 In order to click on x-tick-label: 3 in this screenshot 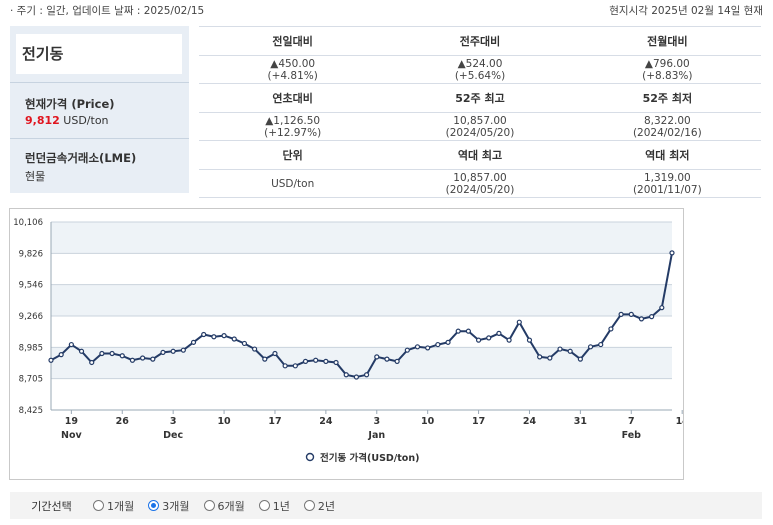, I will do `click(376, 421)`.